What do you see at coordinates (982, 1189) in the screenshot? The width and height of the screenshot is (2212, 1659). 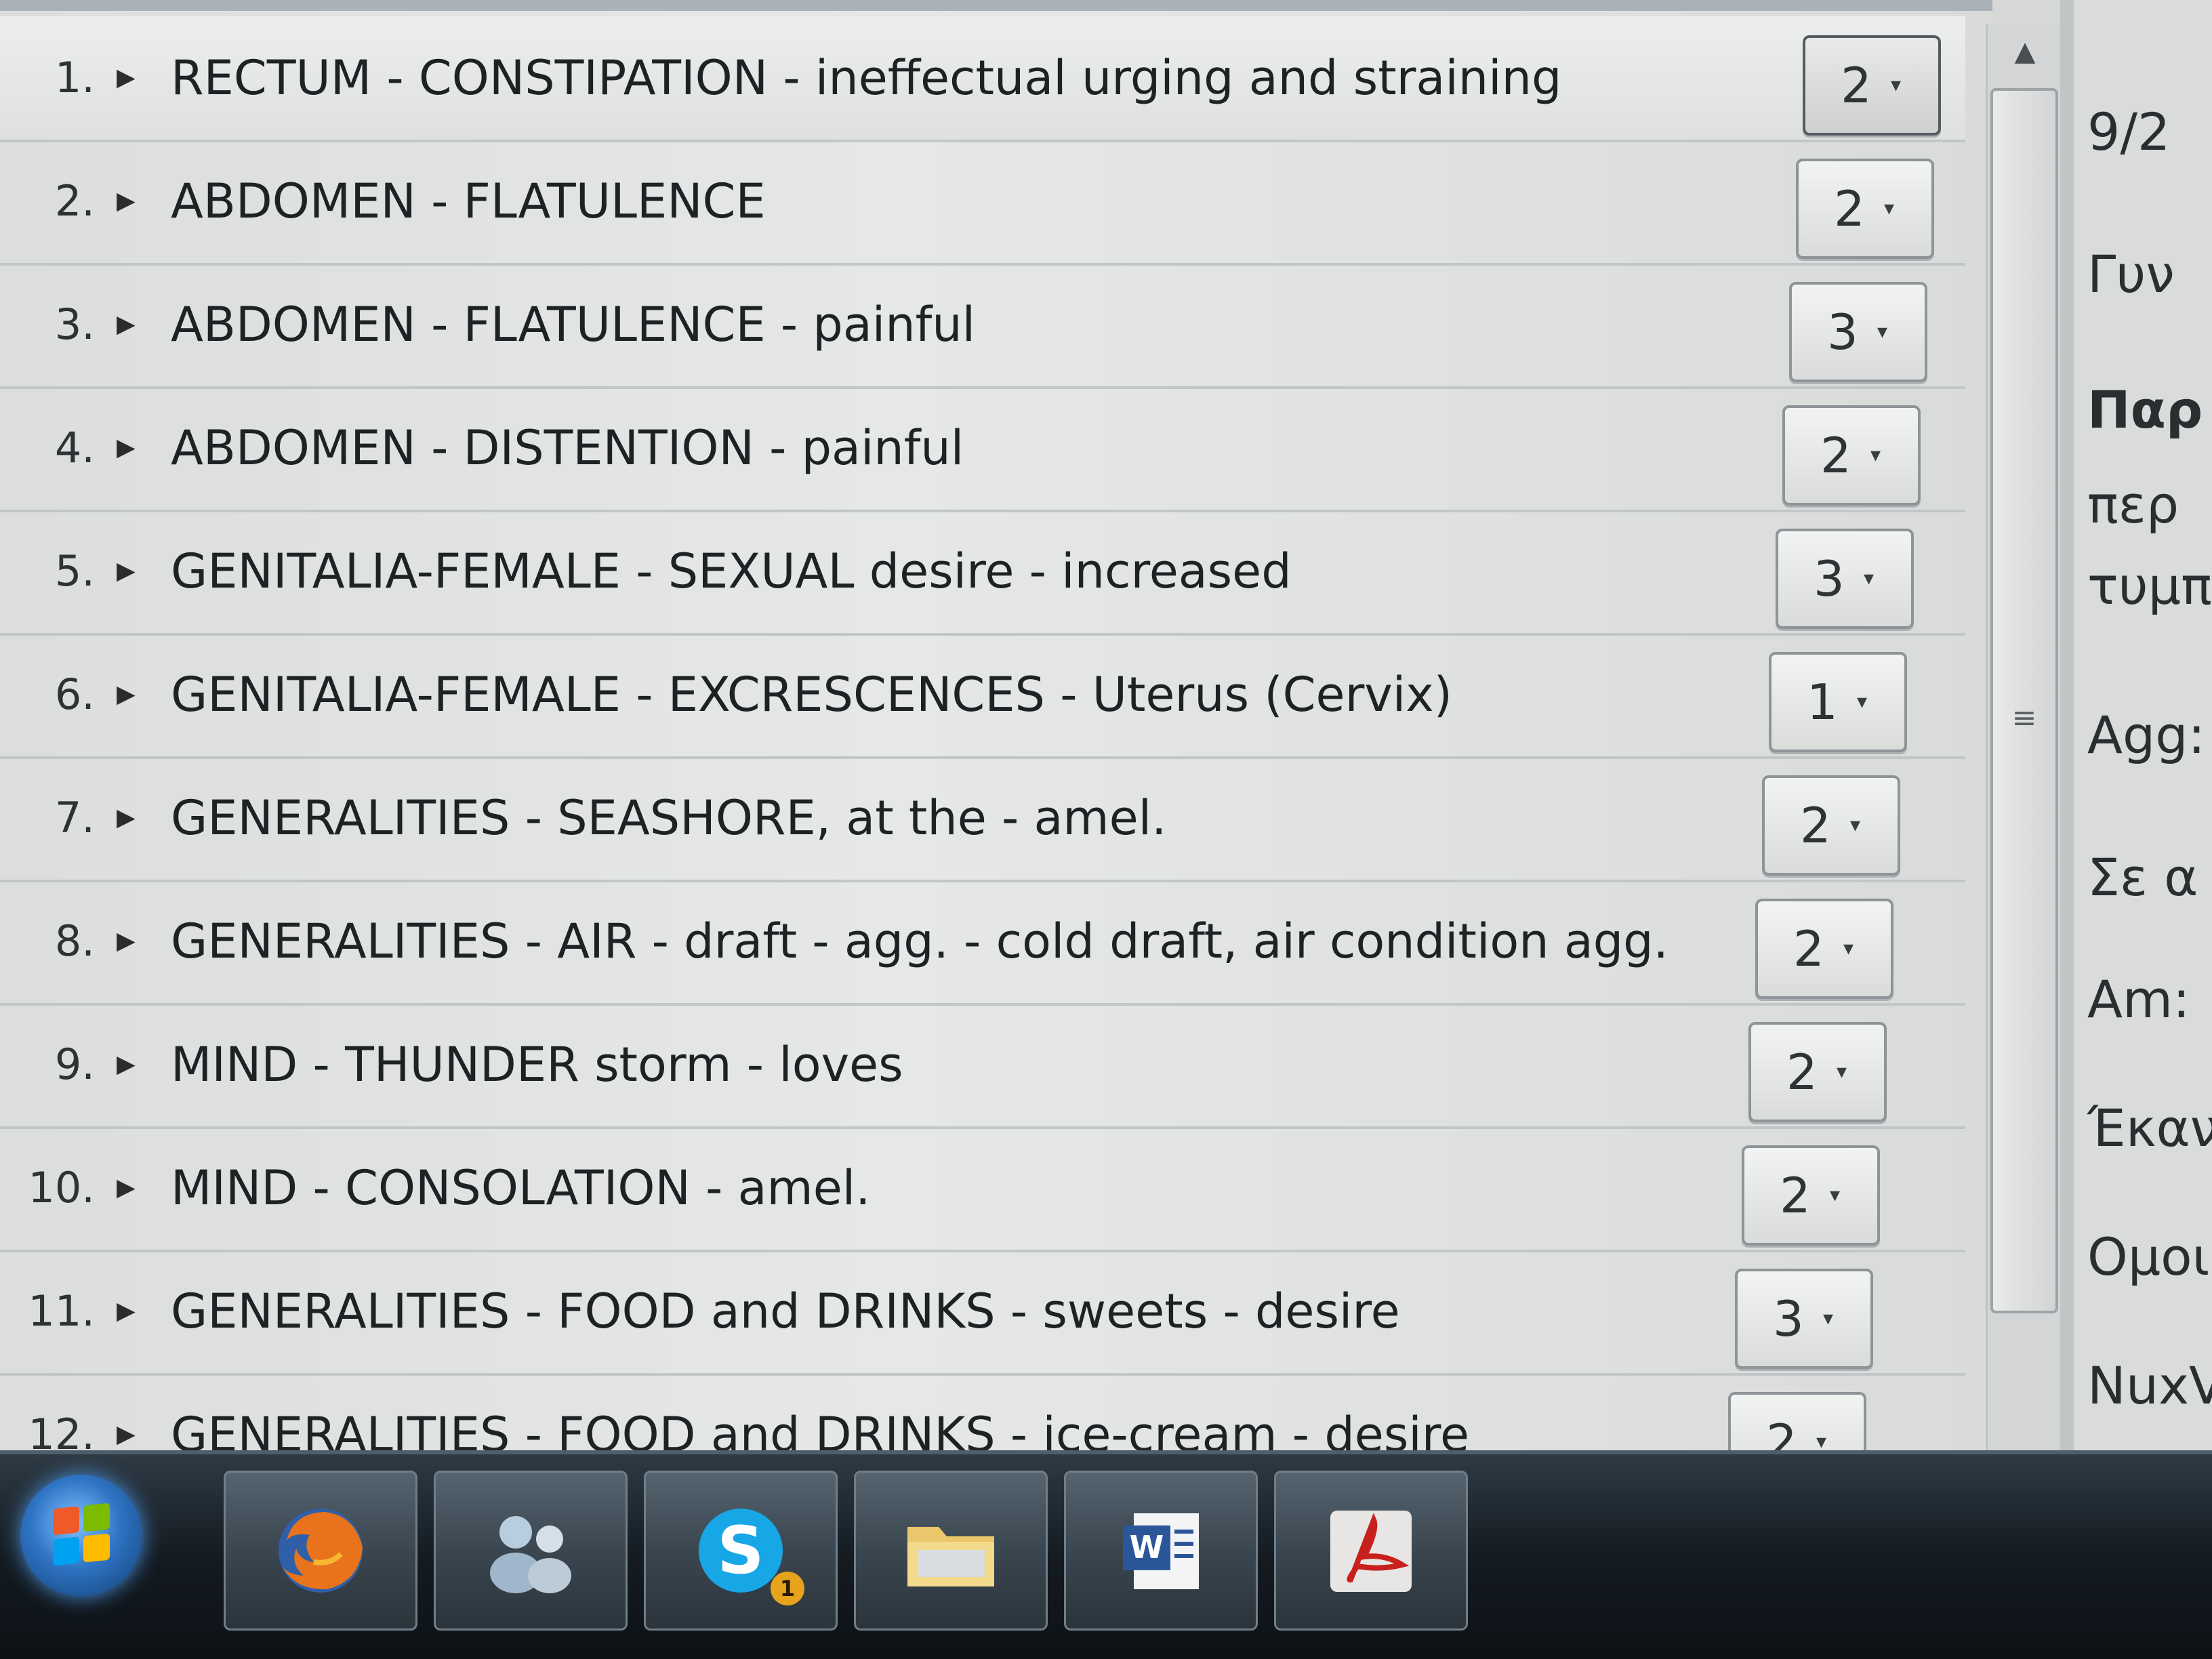 I see `rubric-row: 10. ▶ MIND - CONSOLATION - amel. 2 ▾` at bounding box center [982, 1189].